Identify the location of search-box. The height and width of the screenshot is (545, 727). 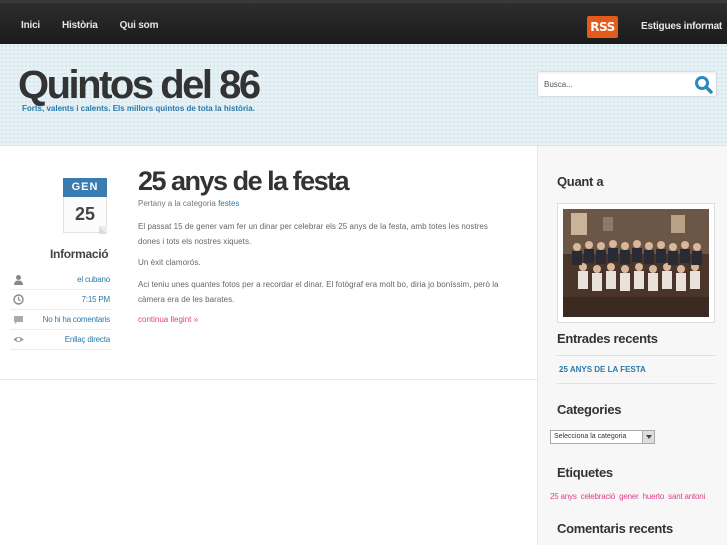
(627, 84).